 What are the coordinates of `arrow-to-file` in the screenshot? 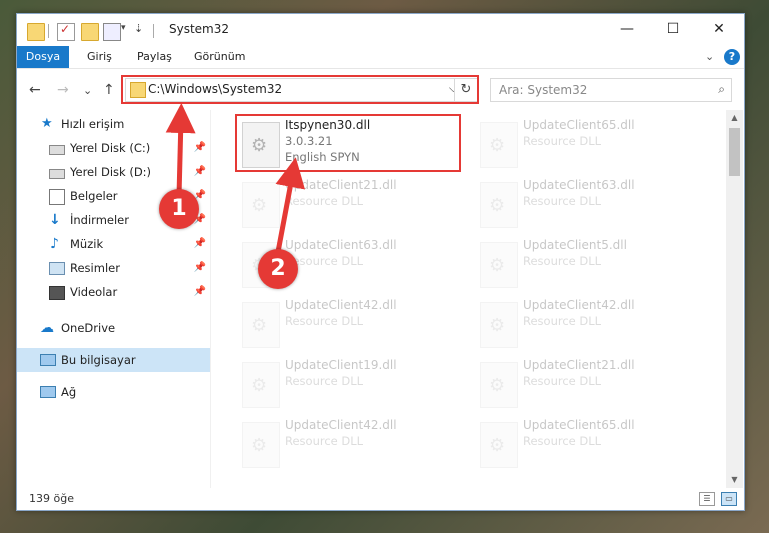 It's located at (290, 205).